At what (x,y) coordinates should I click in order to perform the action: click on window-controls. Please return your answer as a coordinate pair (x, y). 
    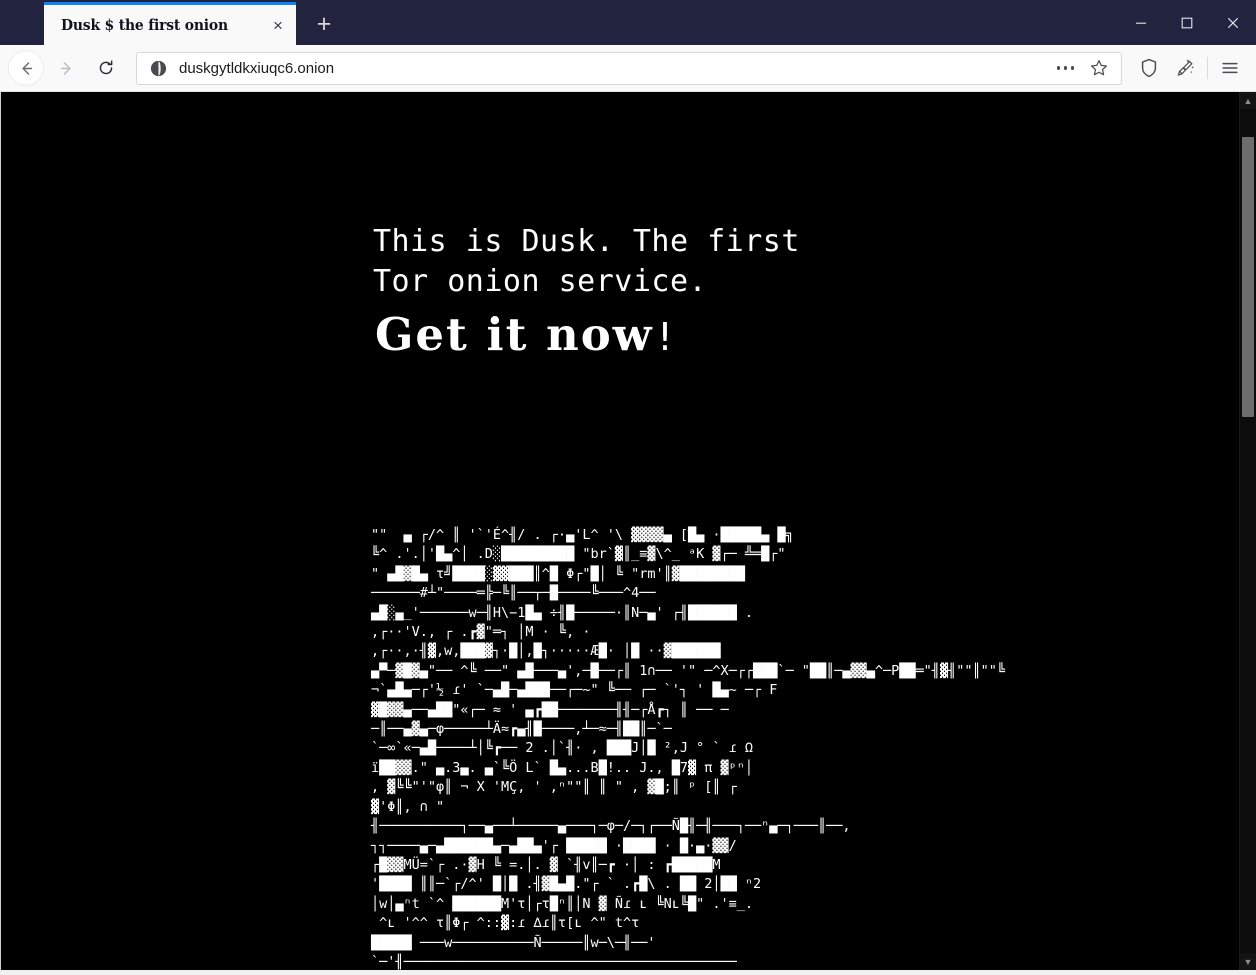
    Looking at the image, I should click on (1187, 22).